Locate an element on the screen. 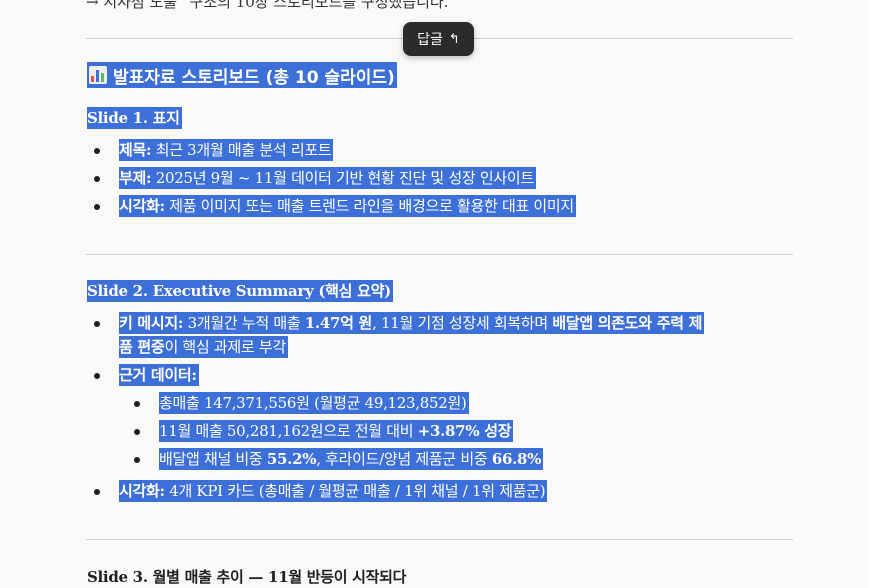  storyboard-heading-text: 발표자료 스토리보드 (총 10 슬라이드) is located at coordinates (254, 77).